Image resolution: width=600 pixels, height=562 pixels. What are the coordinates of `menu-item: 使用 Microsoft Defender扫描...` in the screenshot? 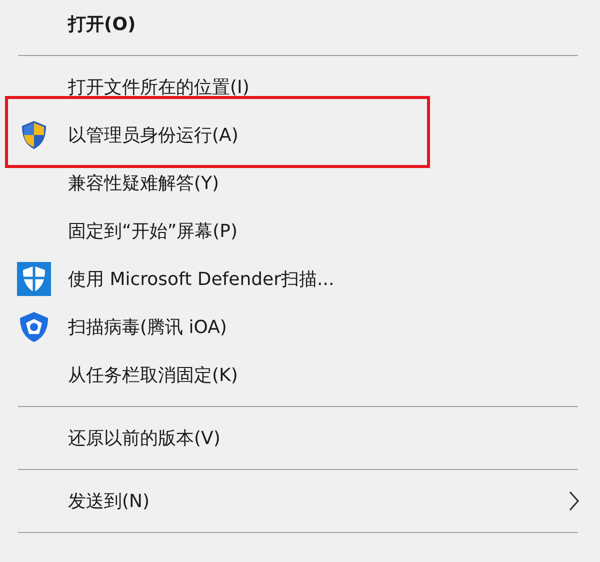 It's located at (201, 279).